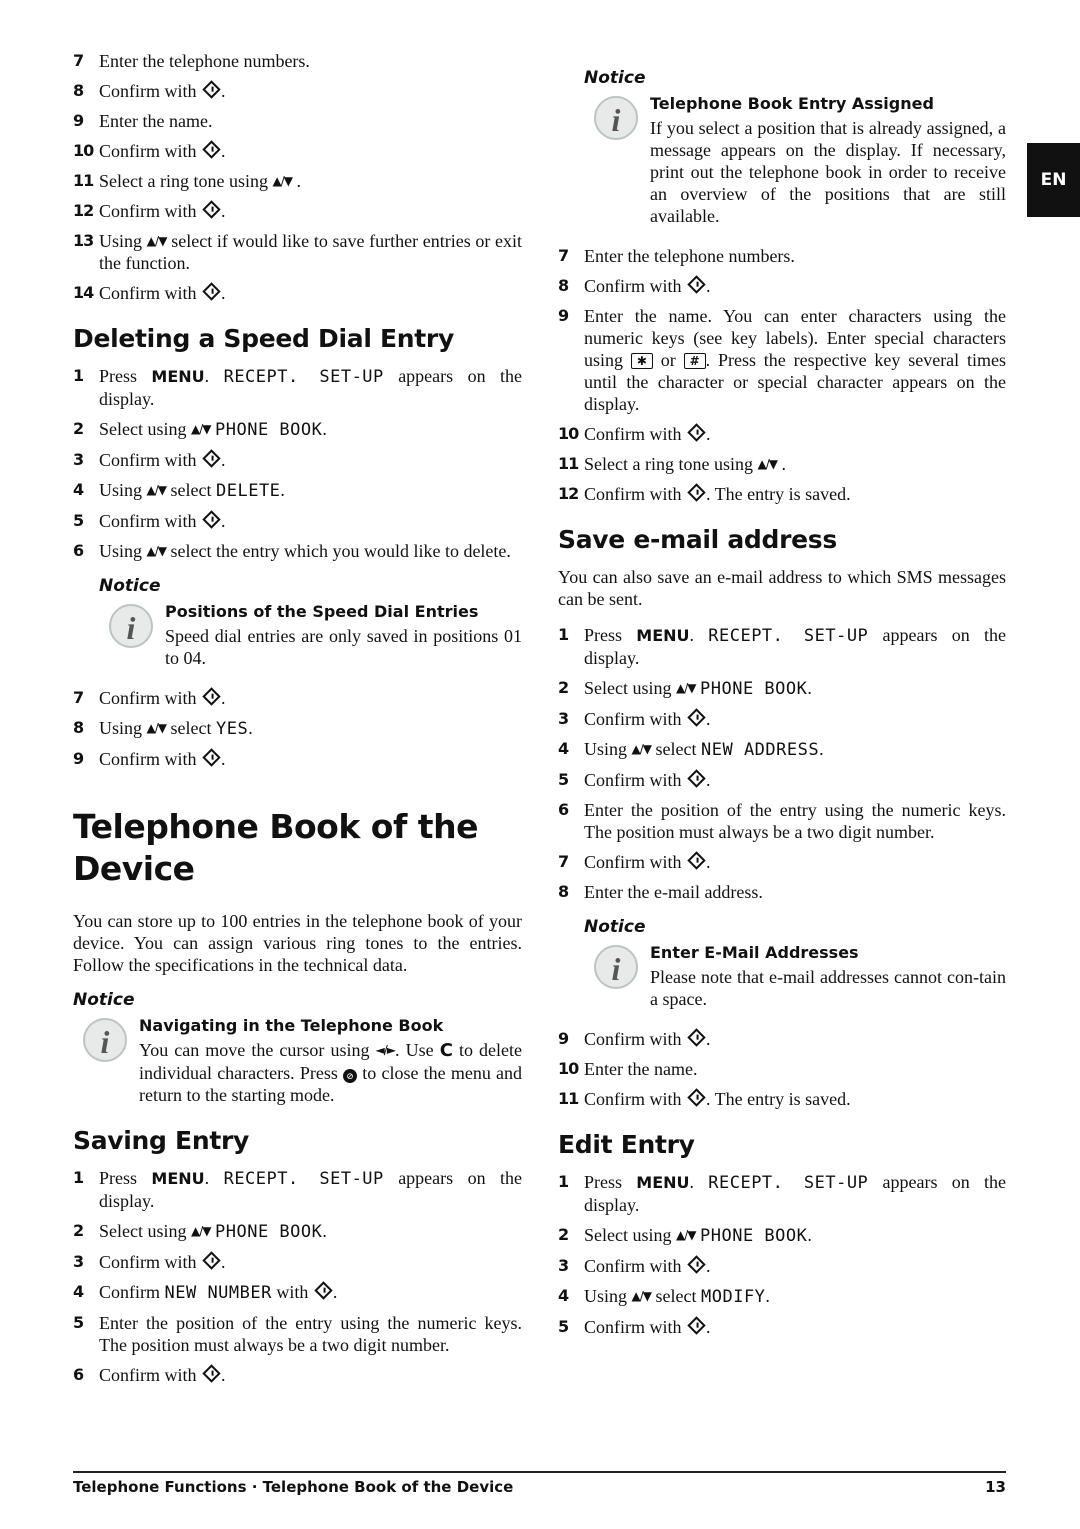 This screenshot has width=1080, height=1529. I want to click on list-item: 7 Enter the telephone numbers., so click(297, 61).